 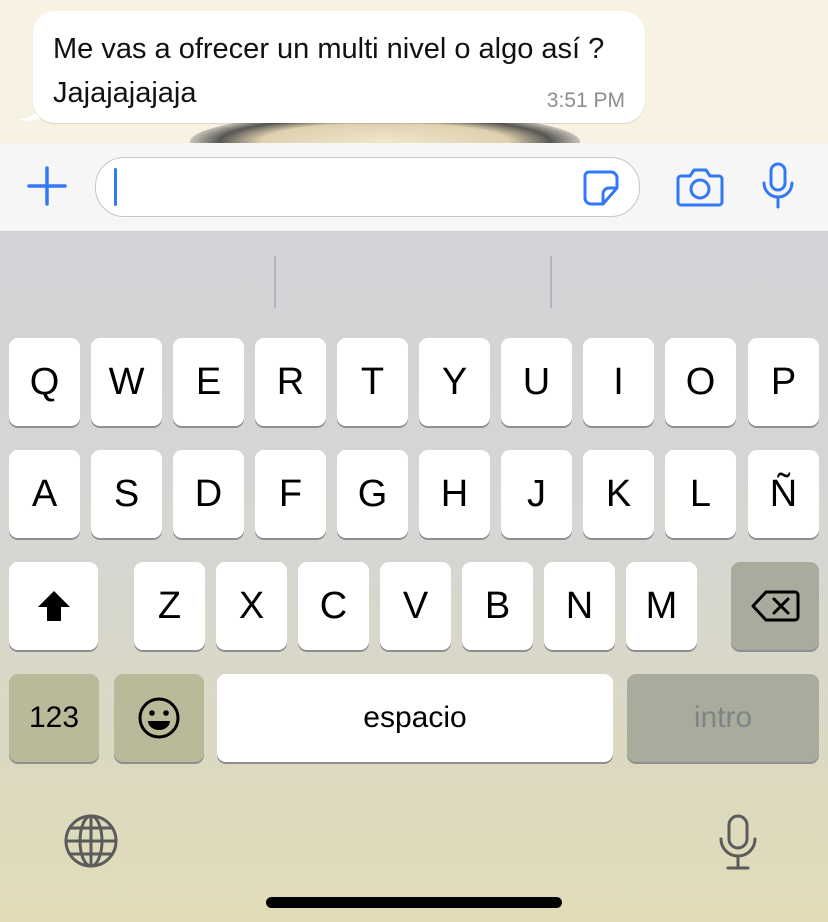 I want to click on emoji-key, so click(x=159, y=718).